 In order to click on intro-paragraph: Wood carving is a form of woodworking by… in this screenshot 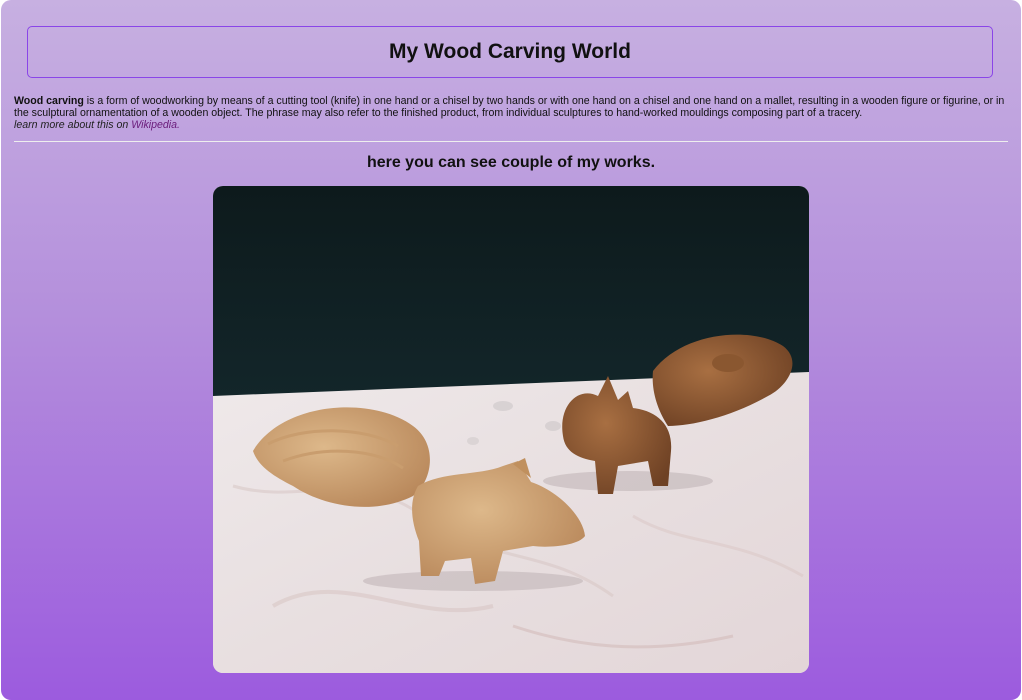, I will do `click(511, 113)`.